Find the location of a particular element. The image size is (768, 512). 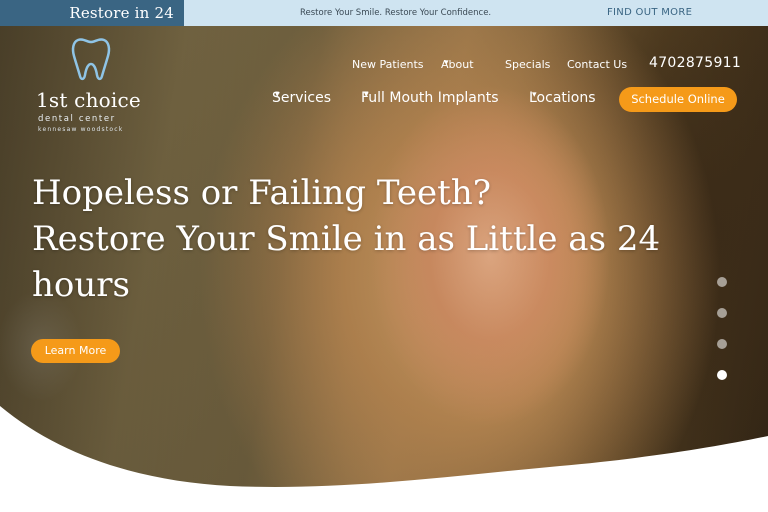

schedule-online-button: Schedule Online is located at coordinates (678, 99).